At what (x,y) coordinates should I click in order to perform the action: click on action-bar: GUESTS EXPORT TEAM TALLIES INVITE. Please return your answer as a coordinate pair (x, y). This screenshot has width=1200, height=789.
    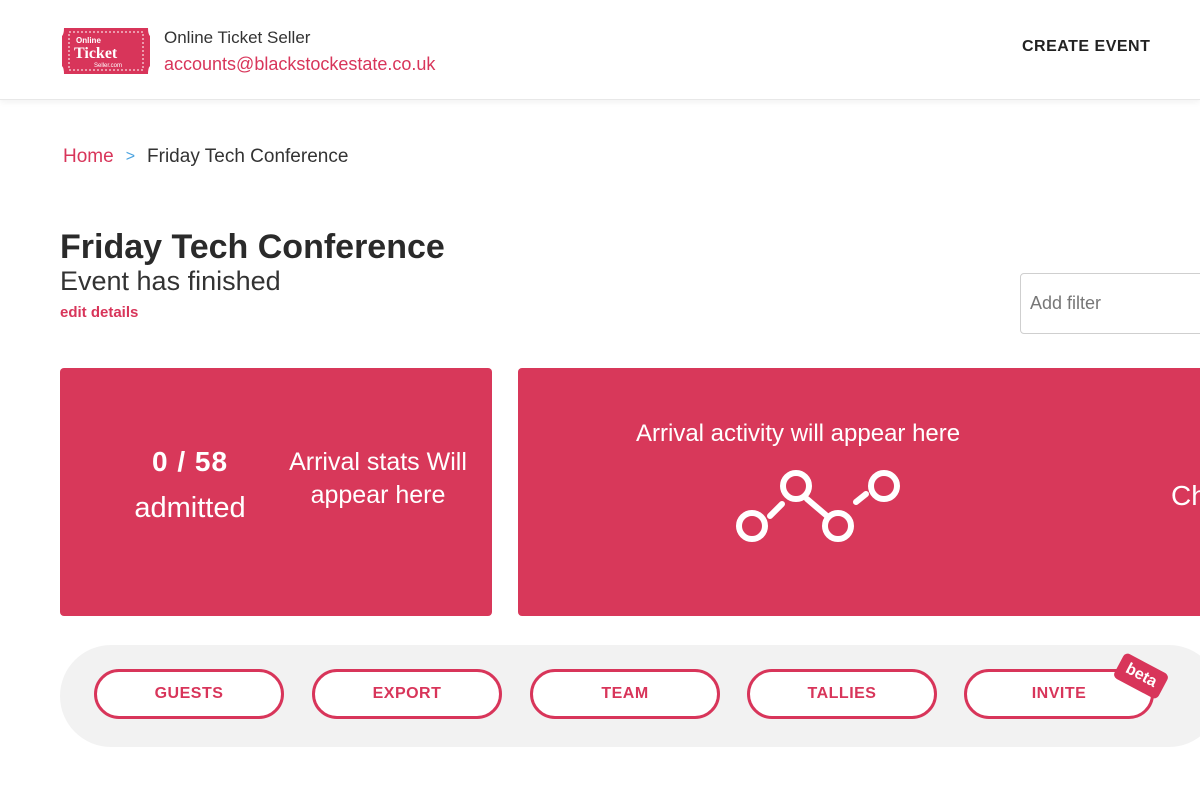
    Looking at the image, I should click on (630, 696).